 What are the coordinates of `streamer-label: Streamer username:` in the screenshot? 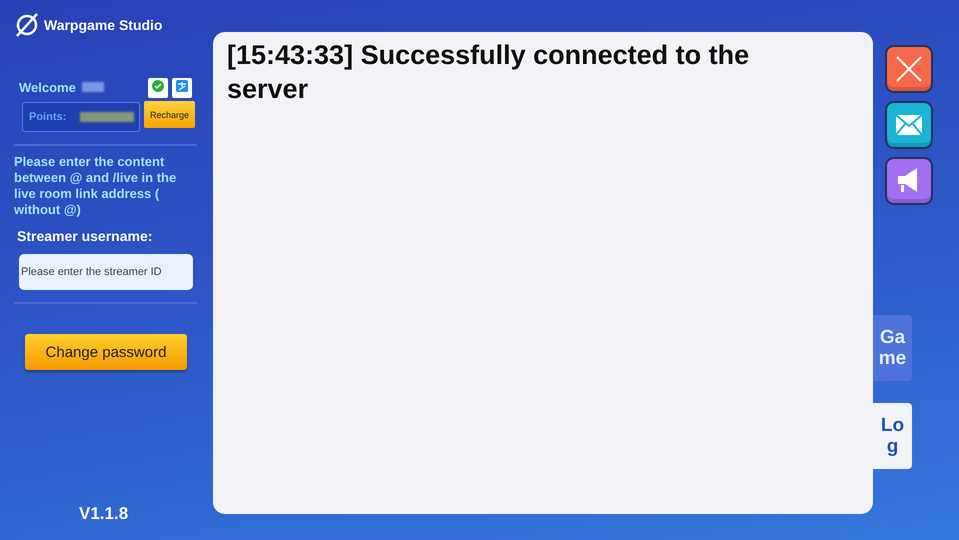 It's located at (85, 236).